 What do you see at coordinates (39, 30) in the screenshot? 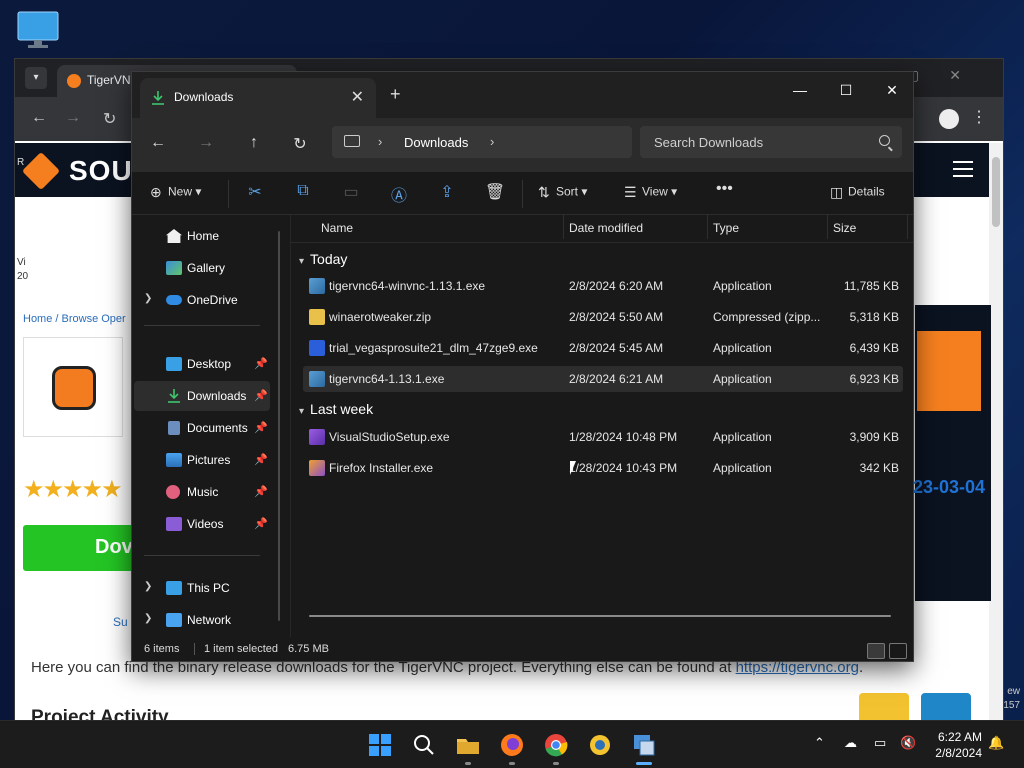
I see `this-pc-desktop-icon` at bounding box center [39, 30].